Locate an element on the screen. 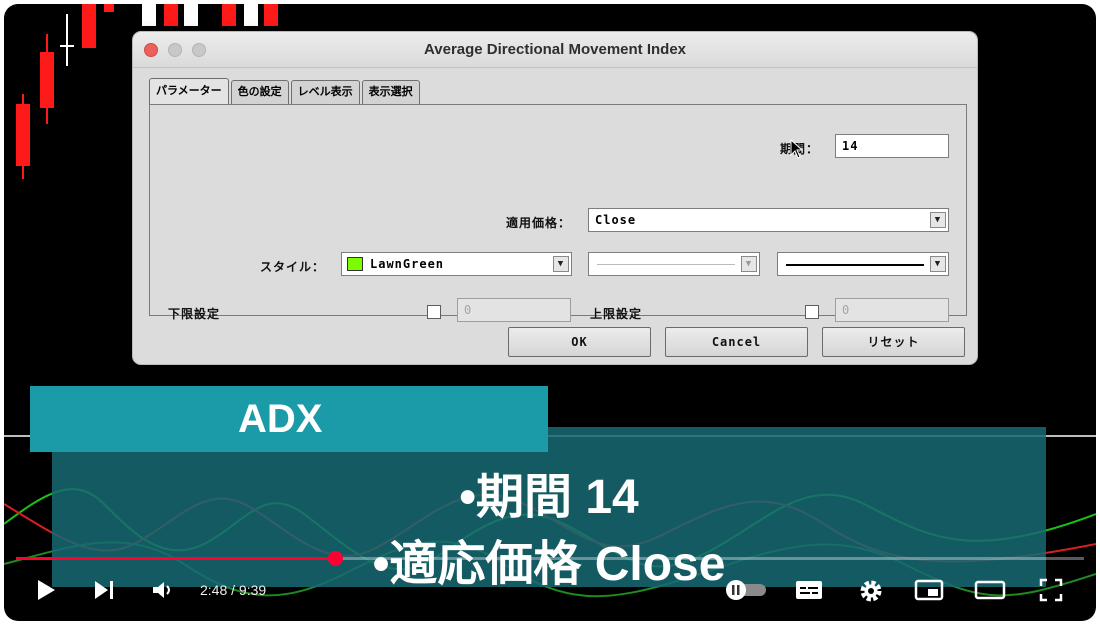  style-label: スタイル： is located at coordinates (293, 267).